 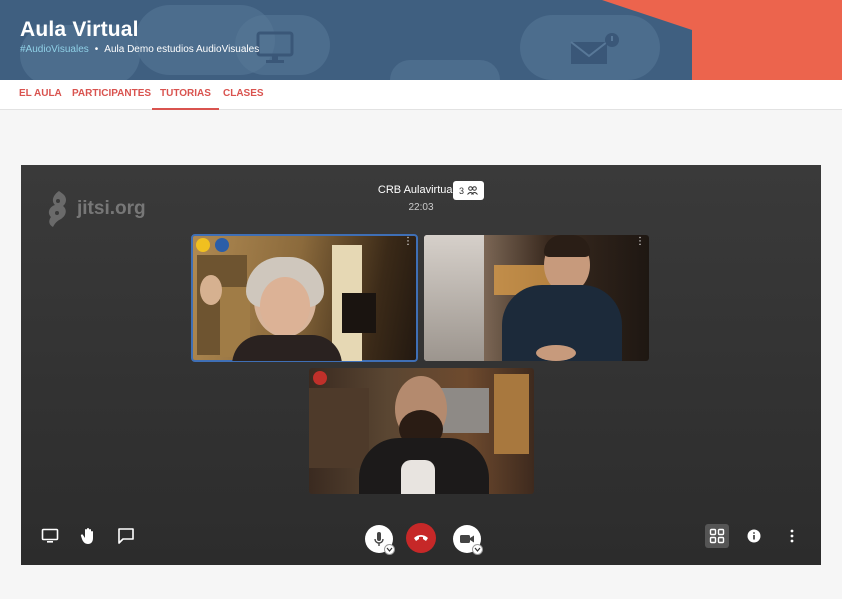 I want to click on watermark-text: jitsi.org, so click(x=111, y=208).